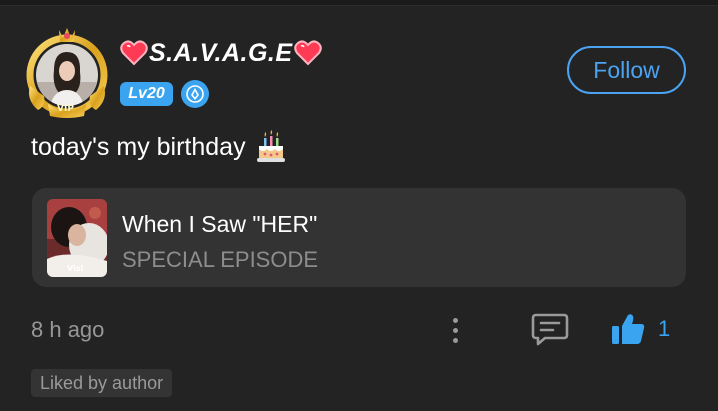 The height and width of the screenshot is (411, 718). What do you see at coordinates (220, 259) in the screenshot?
I see `episode-subtitle: SPECIAL EPISODE` at bounding box center [220, 259].